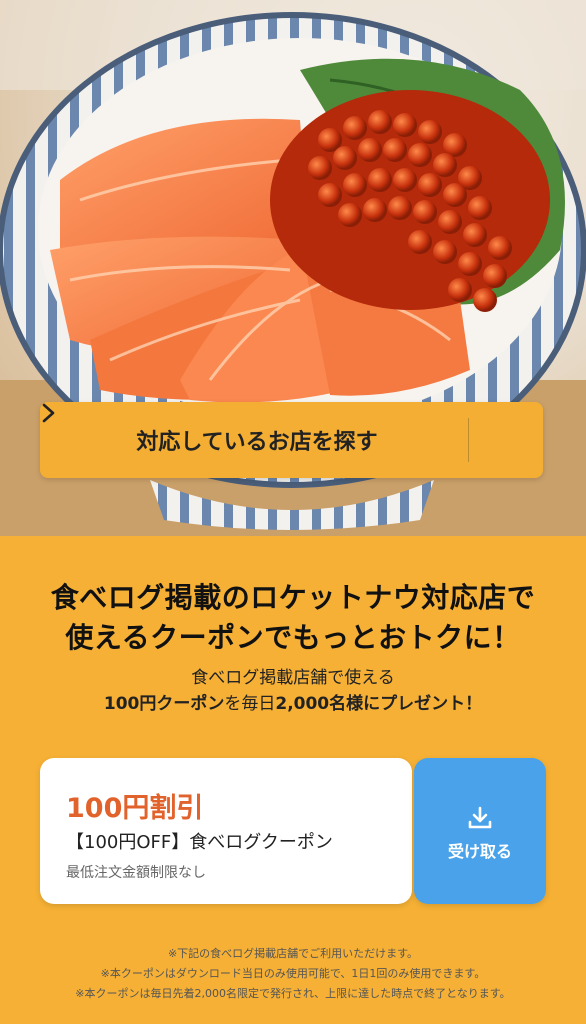  What do you see at coordinates (135, 808) in the screenshot?
I see `coupon-amount: 100円割引` at bounding box center [135, 808].